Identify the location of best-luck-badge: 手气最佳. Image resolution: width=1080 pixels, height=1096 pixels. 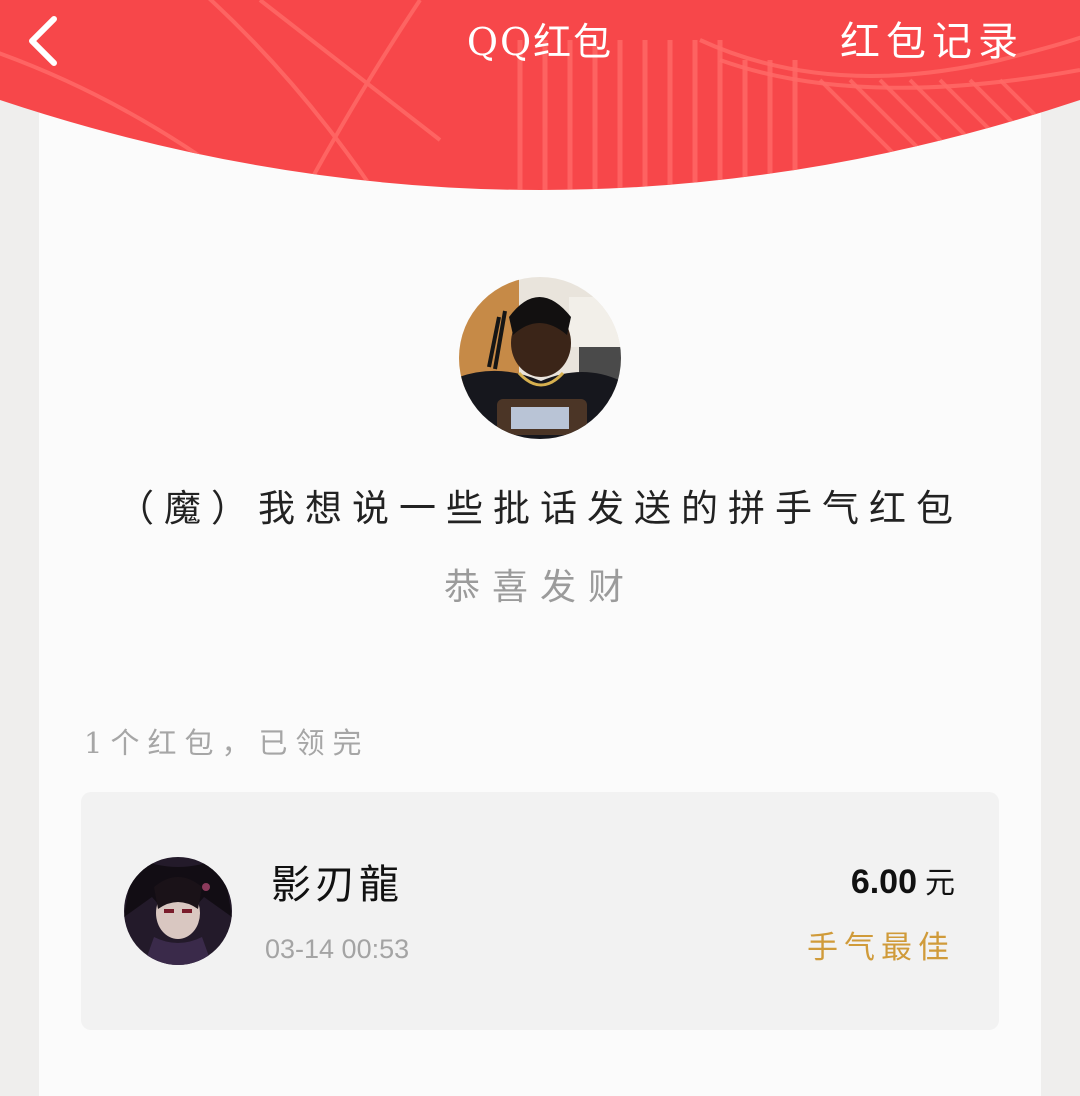
(881, 948).